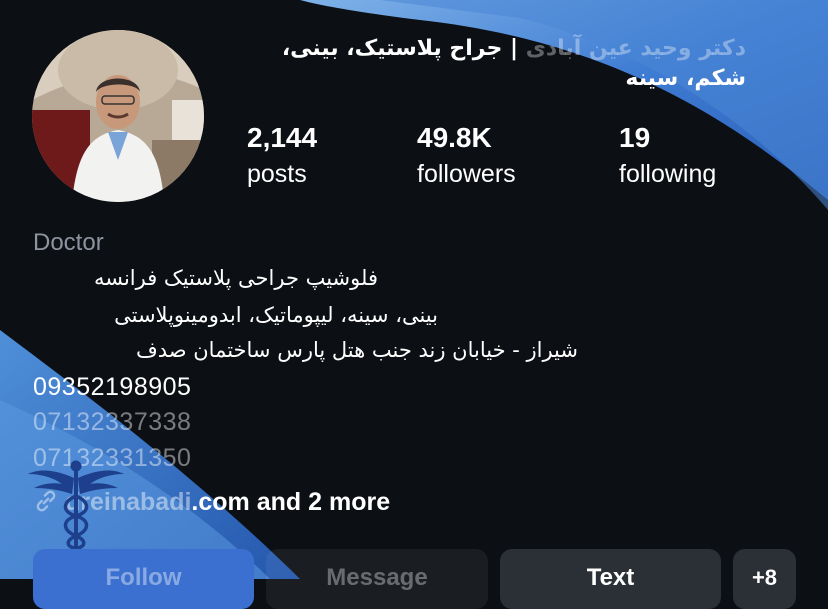  I want to click on avatar, so click(118, 116).